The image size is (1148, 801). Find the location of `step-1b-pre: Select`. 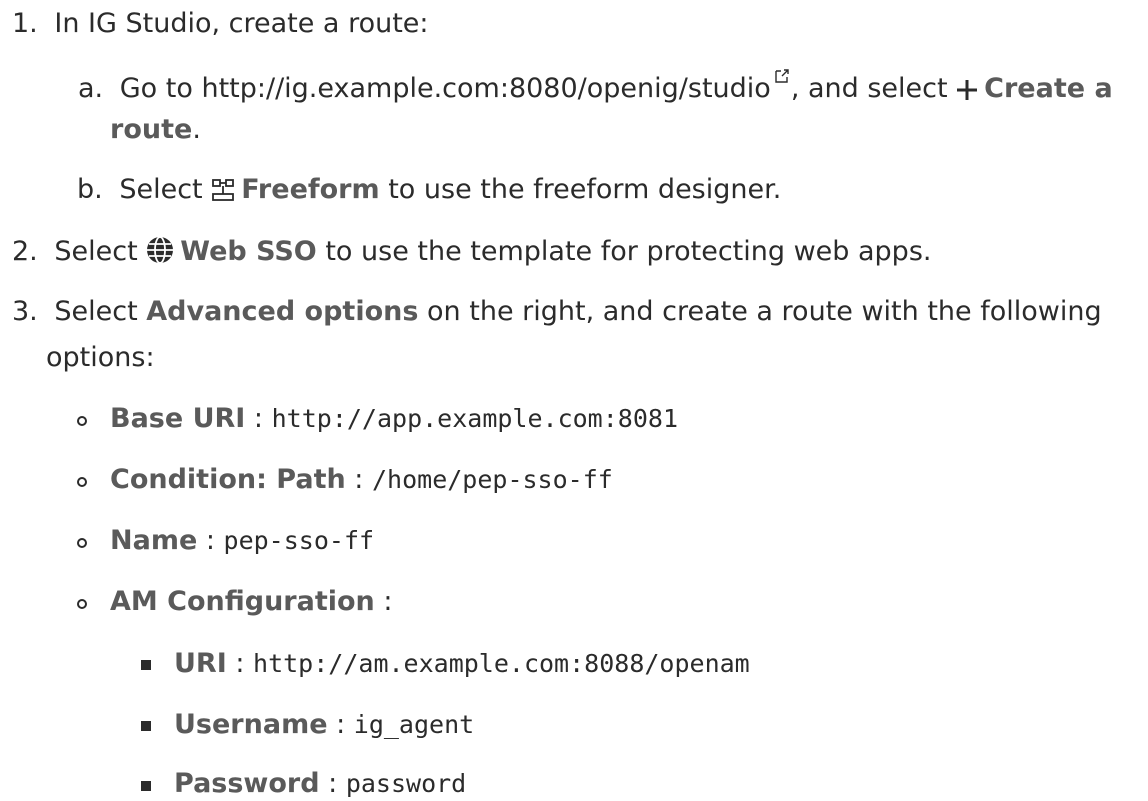

step-1b-pre: Select is located at coordinates (165, 189).